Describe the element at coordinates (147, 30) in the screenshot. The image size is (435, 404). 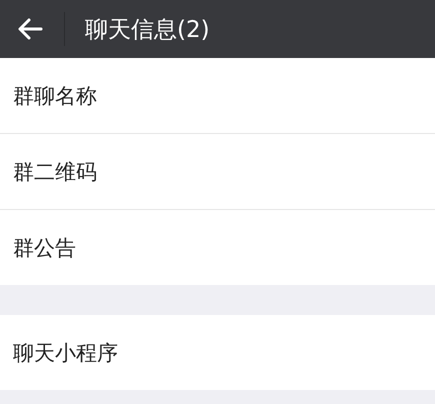
I see `window-title: 聊天信息(2)` at that location.